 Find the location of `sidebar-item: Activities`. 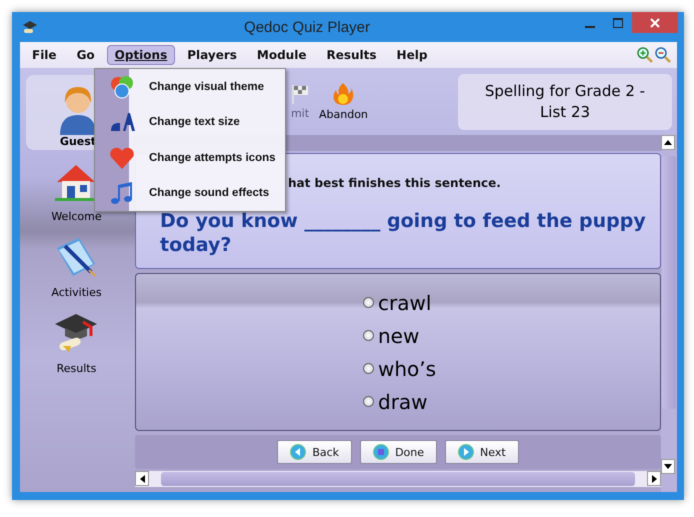

sidebar-item: Activities is located at coordinates (76, 267).